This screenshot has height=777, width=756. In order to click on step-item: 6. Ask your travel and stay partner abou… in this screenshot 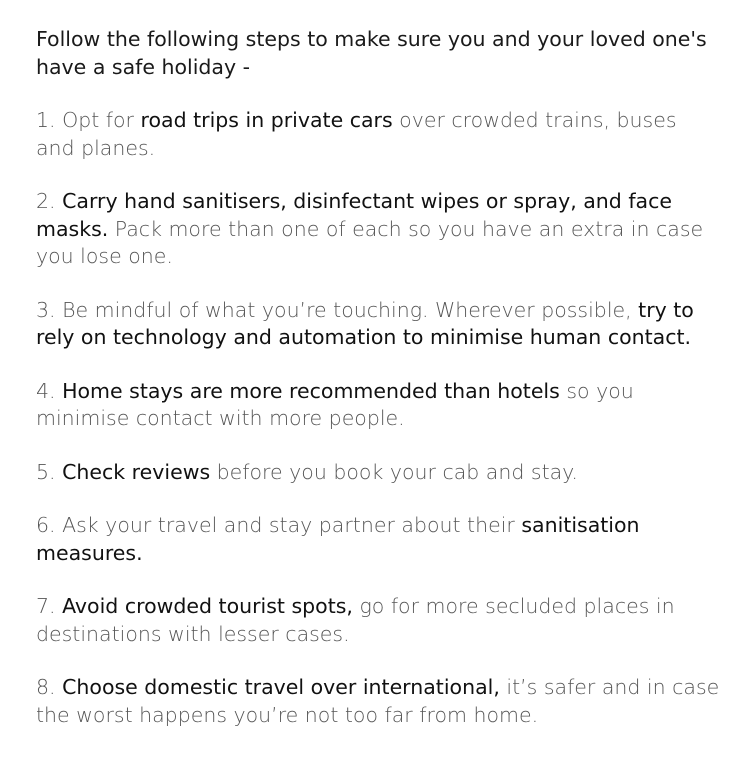, I will do `click(378, 539)`.